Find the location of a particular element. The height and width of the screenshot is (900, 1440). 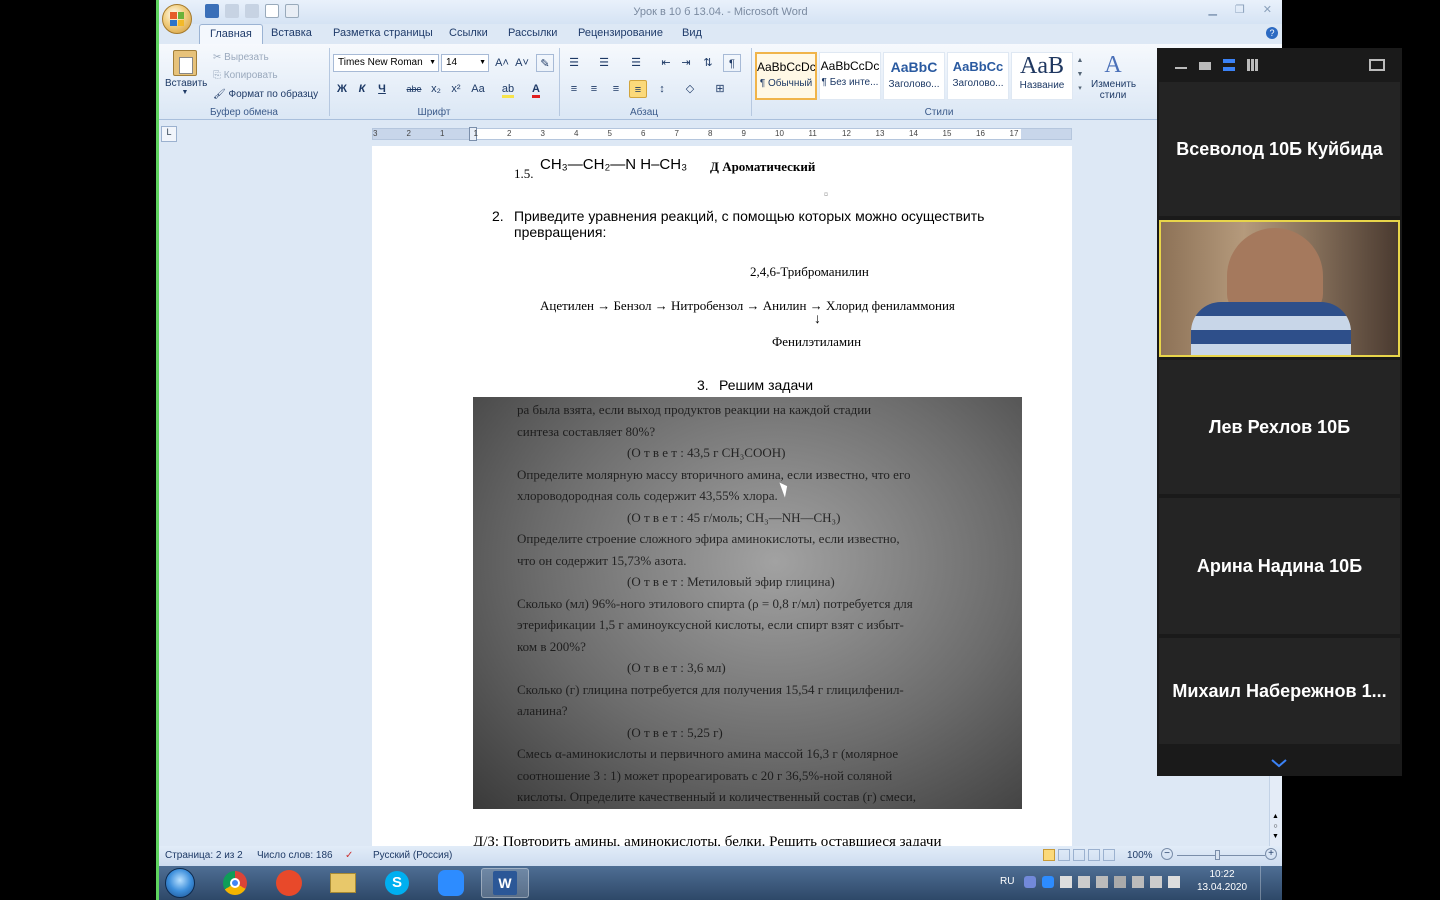

strikethrough-button: abe is located at coordinates (414, 89).